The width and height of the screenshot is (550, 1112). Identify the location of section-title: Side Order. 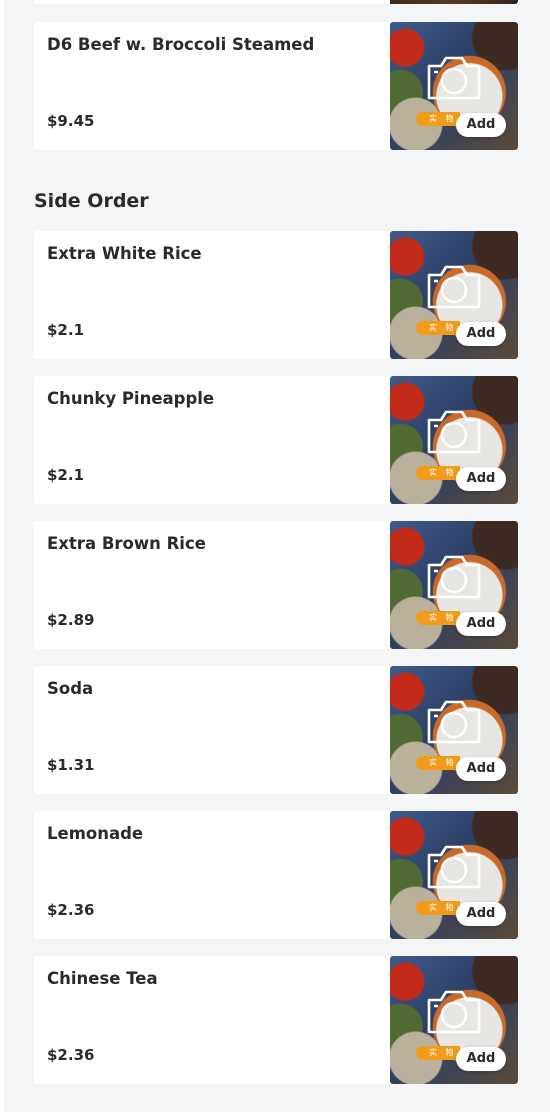
(91, 201).